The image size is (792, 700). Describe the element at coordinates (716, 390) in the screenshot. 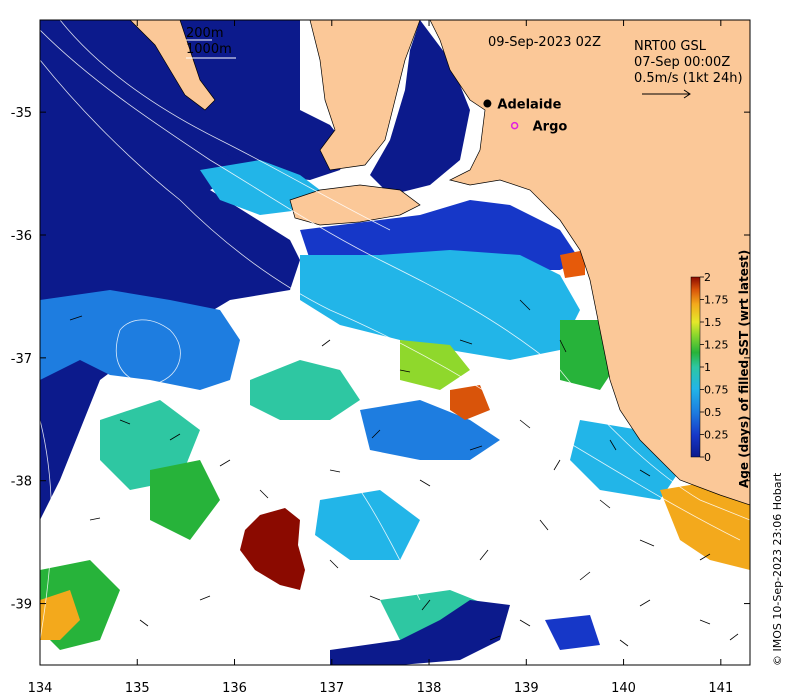

I see `colorbar-tick-label: 0.75` at that location.